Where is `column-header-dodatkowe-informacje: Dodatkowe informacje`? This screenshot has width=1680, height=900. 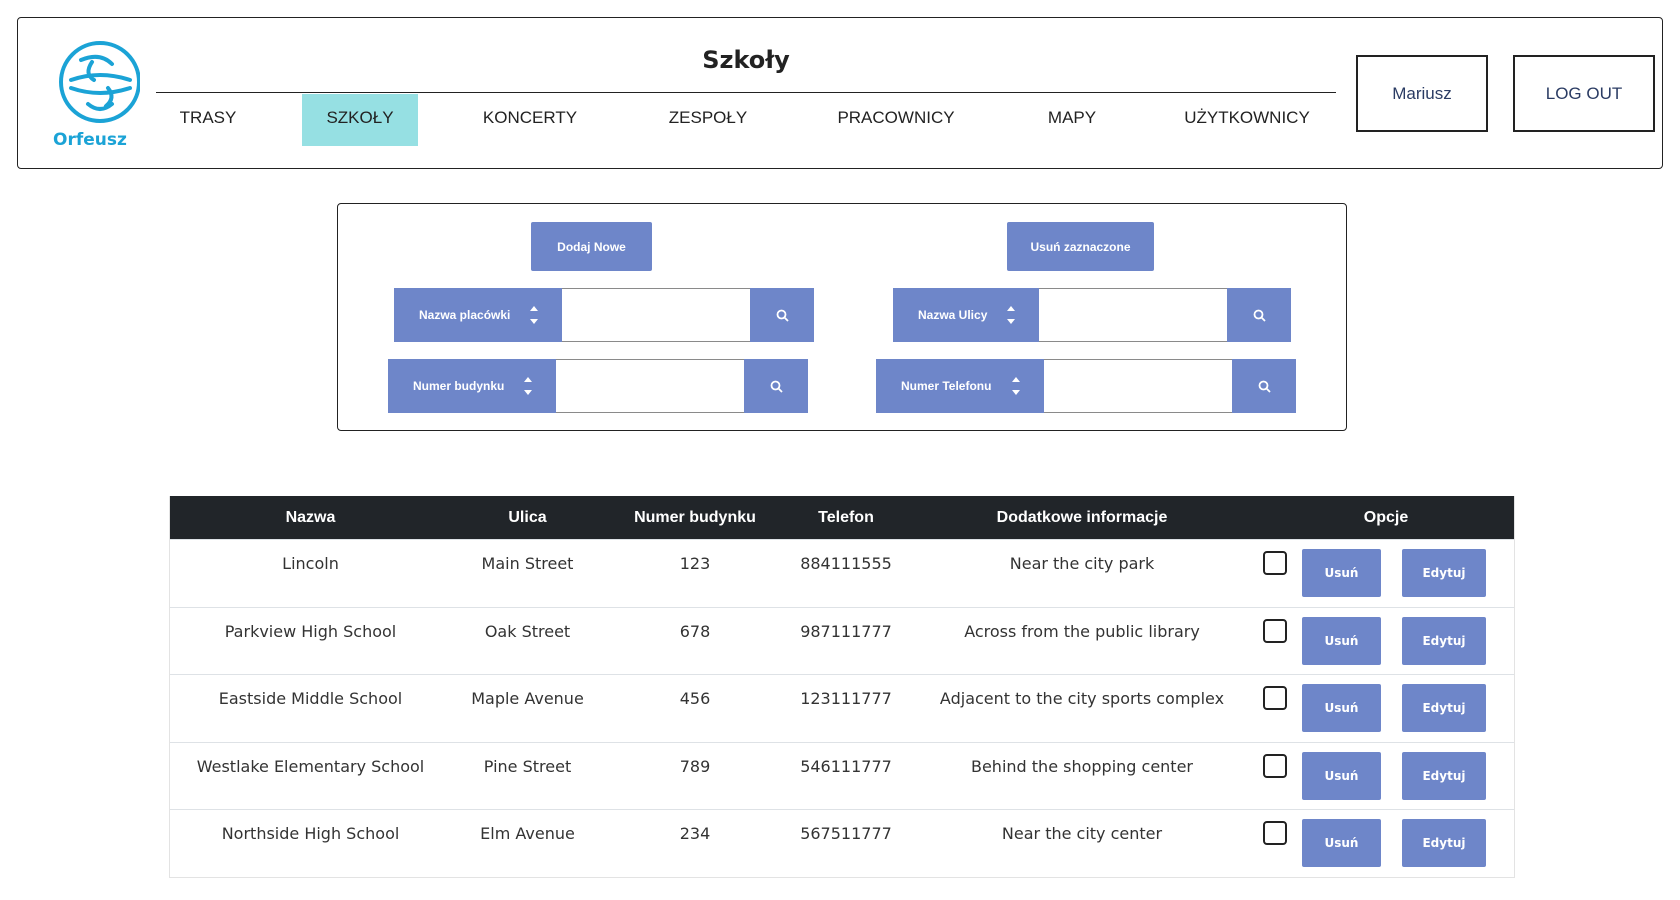
column-header-dodatkowe-informacje: Dodatkowe informacje is located at coordinates (1082, 518).